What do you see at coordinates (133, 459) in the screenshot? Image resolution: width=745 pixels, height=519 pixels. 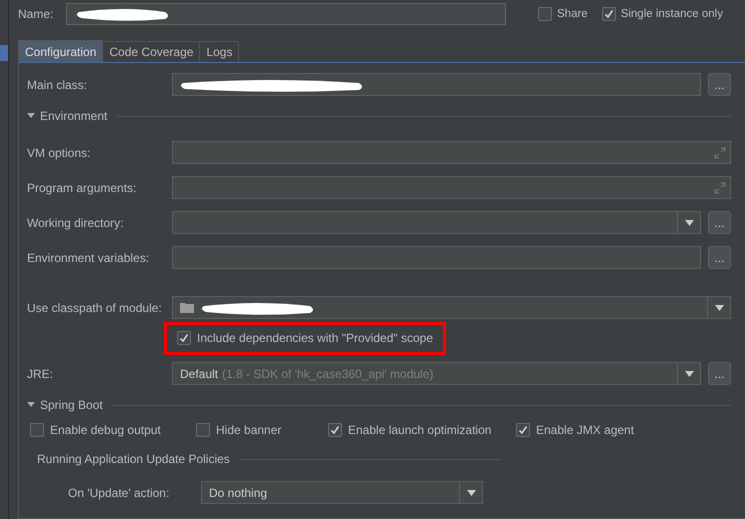 I see `section-title: Running Application Update Policies` at bounding box center [133, 459].